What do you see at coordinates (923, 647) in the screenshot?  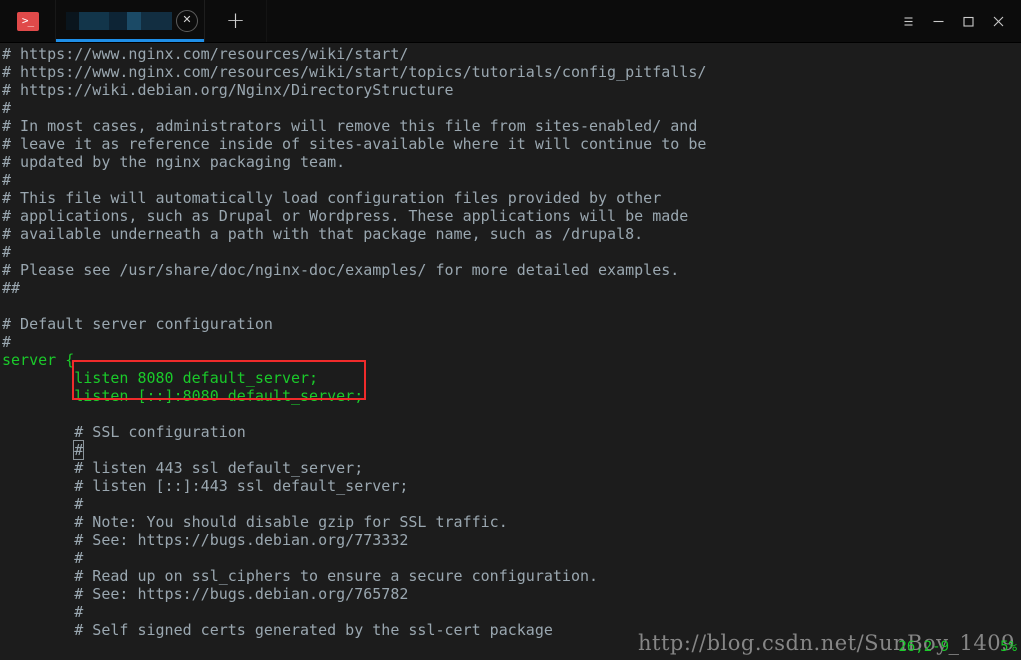 I see `vim-cursor-position: 26,2-9` at bounding box center [923, 647].